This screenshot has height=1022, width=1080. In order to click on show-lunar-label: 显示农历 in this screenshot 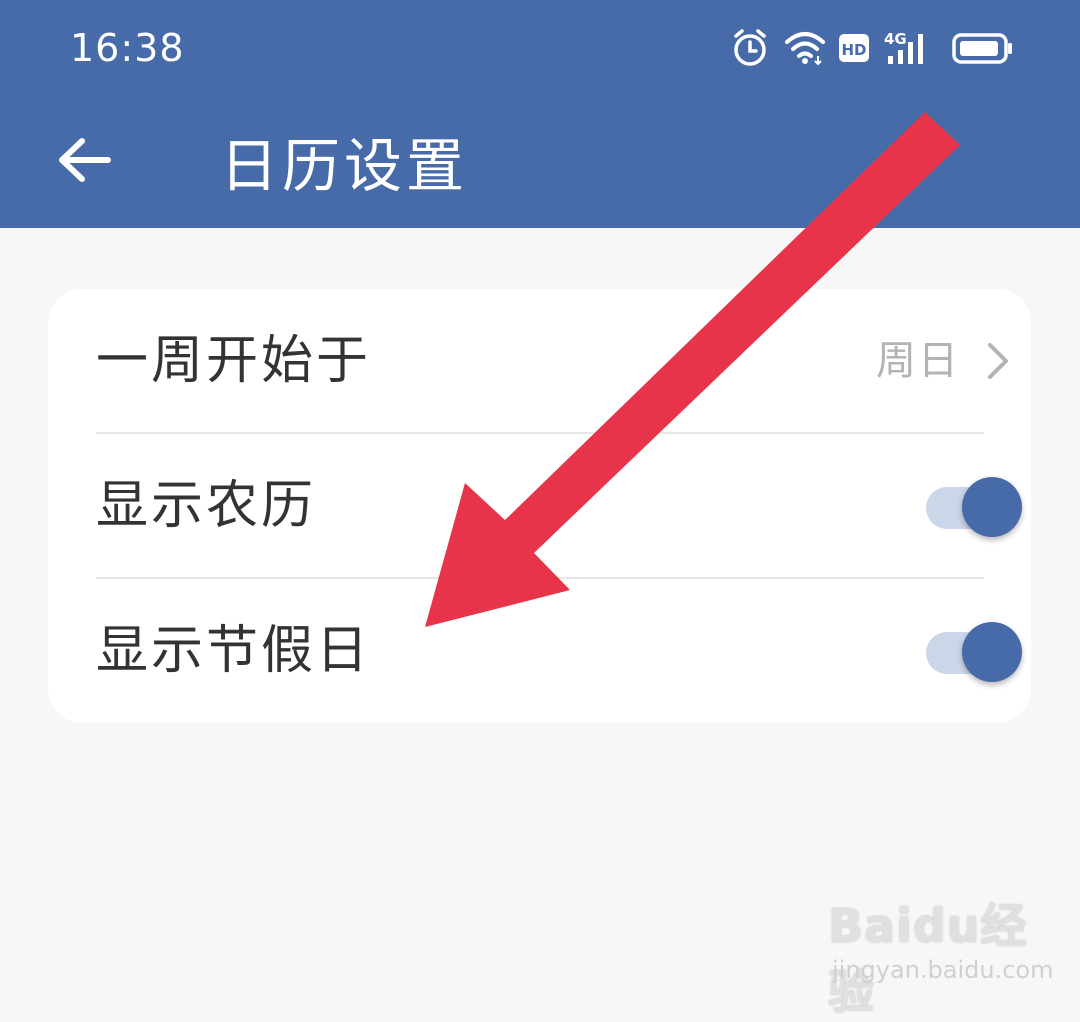, I will do `click(206, 506)`.